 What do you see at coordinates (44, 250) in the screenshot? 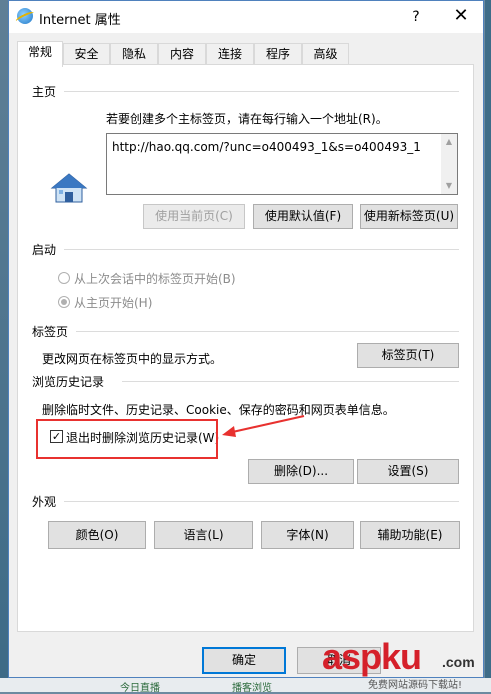
I see `startup-section-title: 启动` at bounding box center [44, 250].